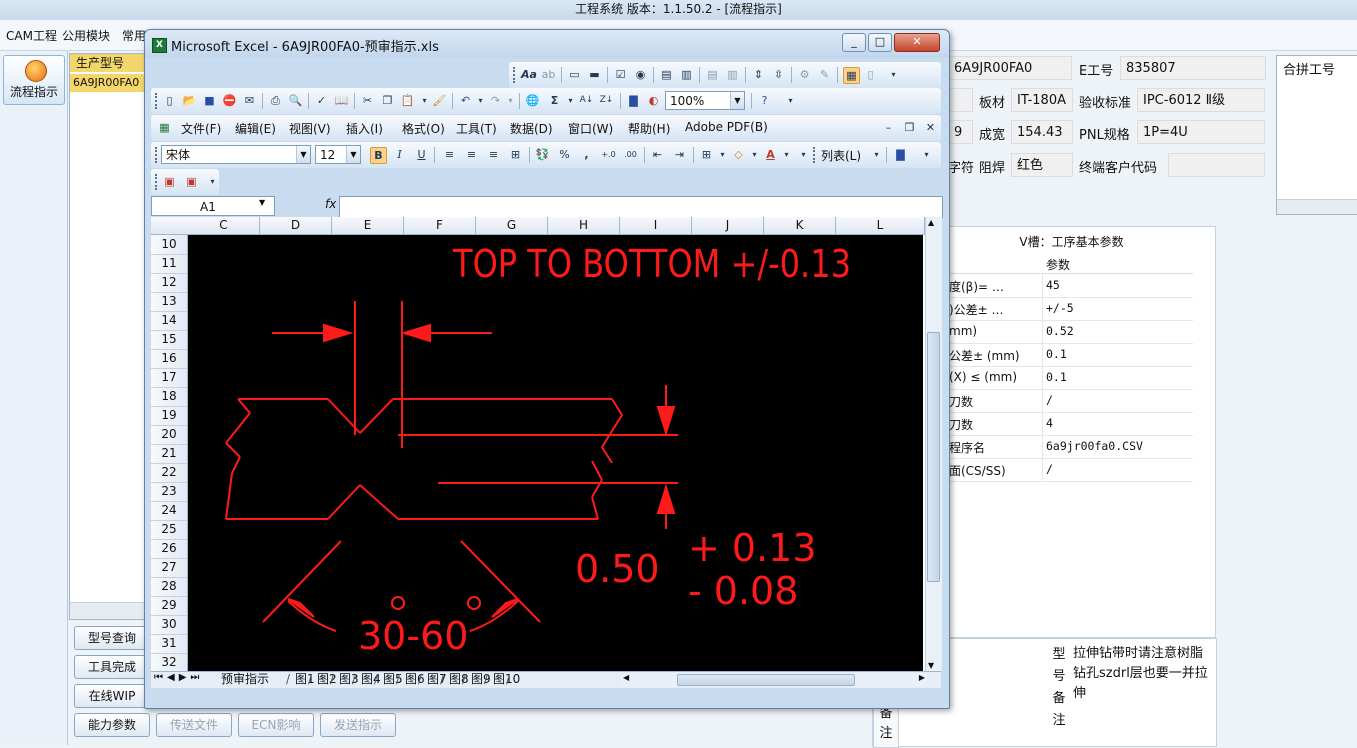 The width and height of the screenshot is (1357, 748). Describe the element at coordinates (590, 128) in the screenshot. I see `menu-window: 窗口(W)` at that location.